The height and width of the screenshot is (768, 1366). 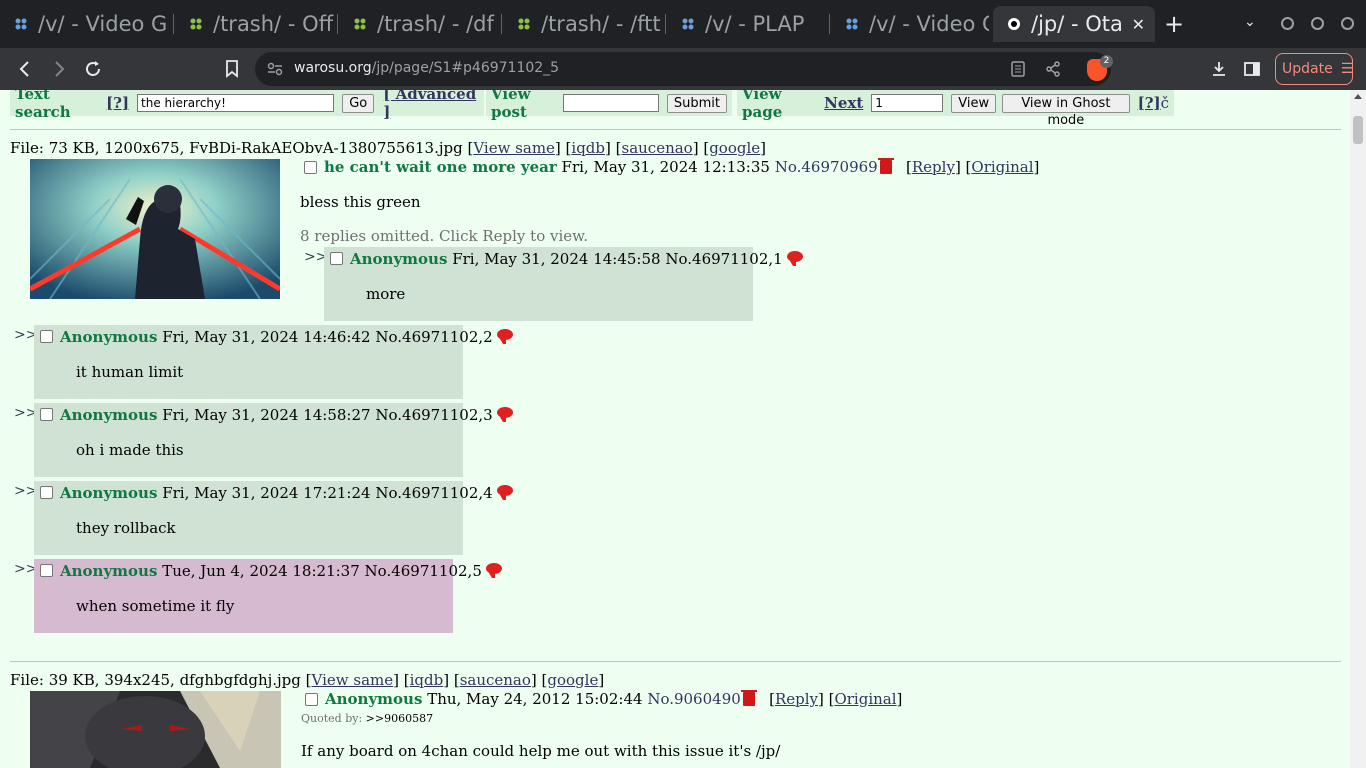 I want to click on post-body: they rollback, so click(x=126, y=528).